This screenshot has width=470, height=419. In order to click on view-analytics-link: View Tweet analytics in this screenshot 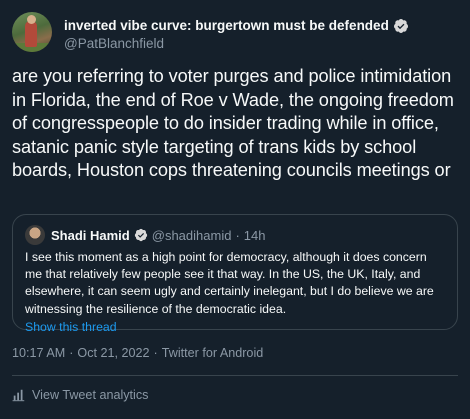, I will do `click(80, 395)`.